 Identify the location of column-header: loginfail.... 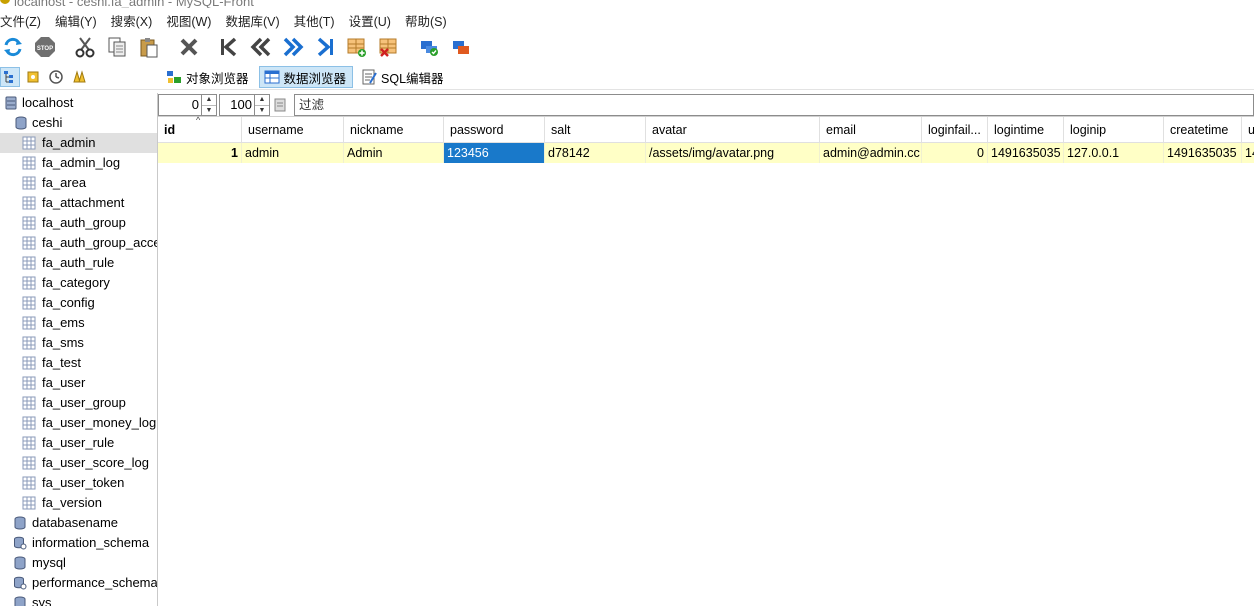
(955, 130).